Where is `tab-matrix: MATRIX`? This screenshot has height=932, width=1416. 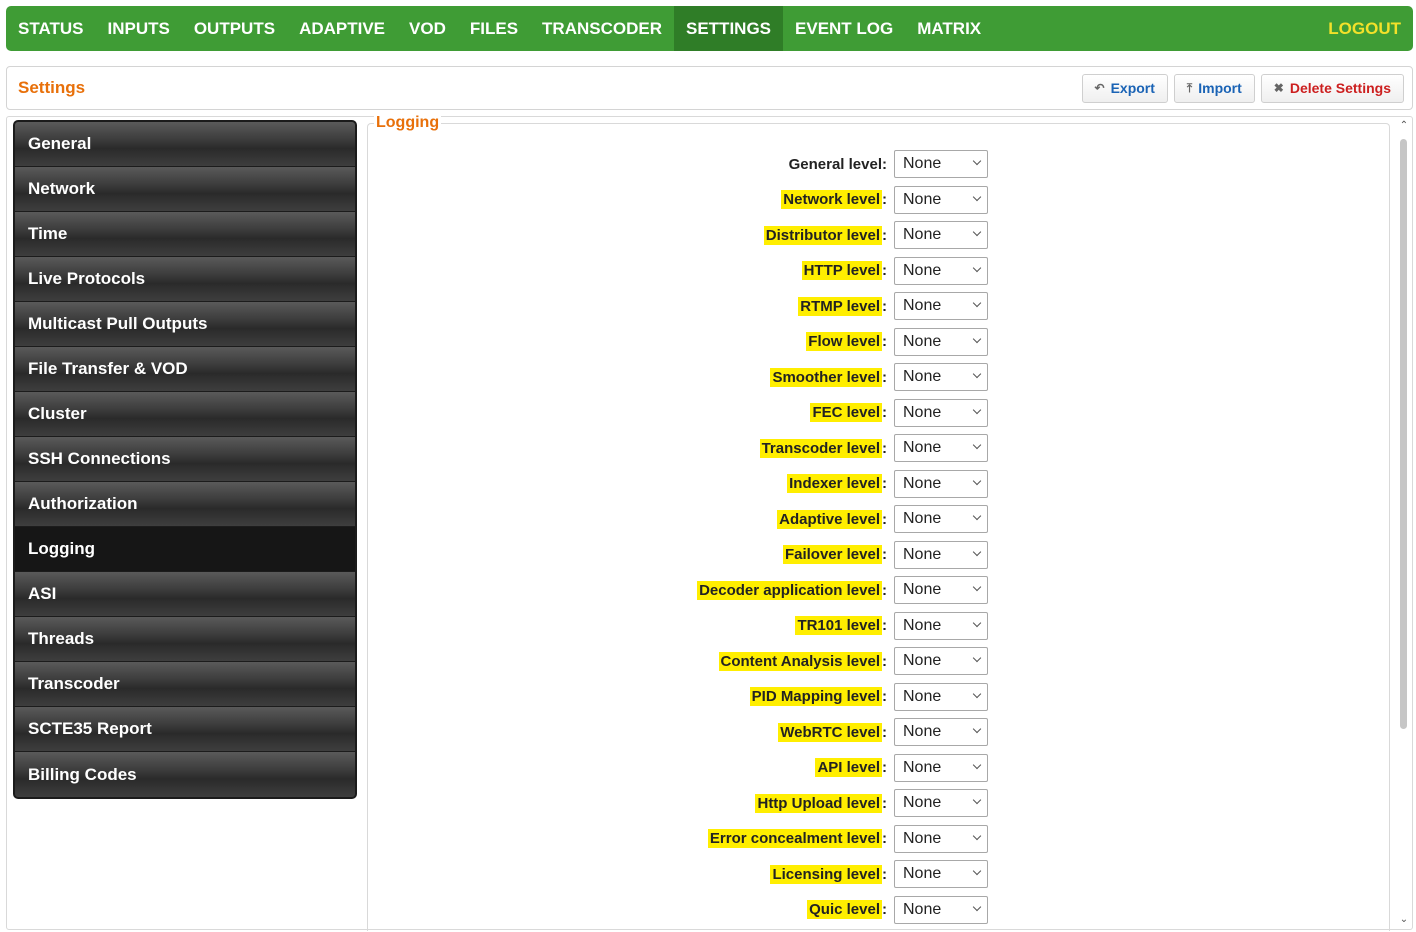 tab-matrix: MATRIX is located at coordinates (949, 28).